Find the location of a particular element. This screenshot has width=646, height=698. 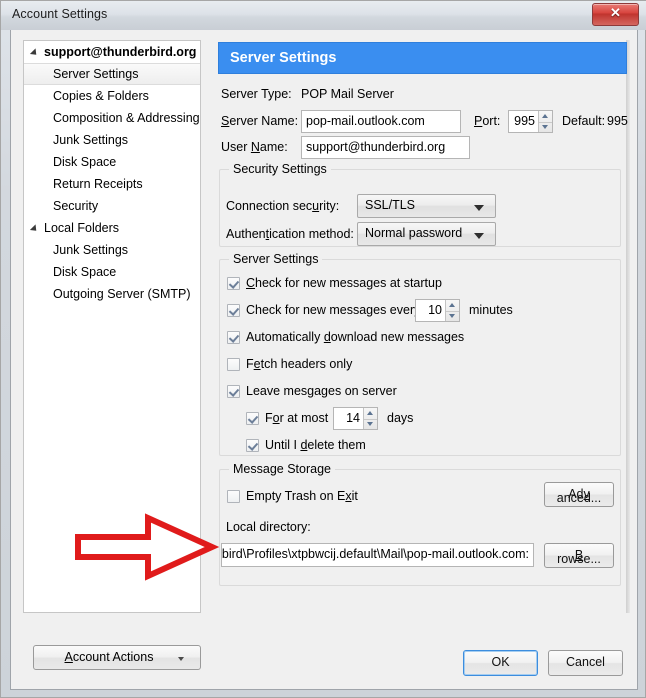

title-bar: Account Settings ✕ is located at coordinates (323, 15).